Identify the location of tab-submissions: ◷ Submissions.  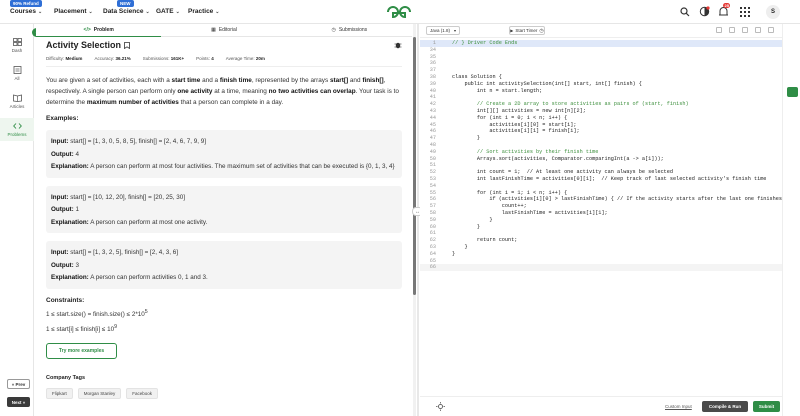
(349, 30).